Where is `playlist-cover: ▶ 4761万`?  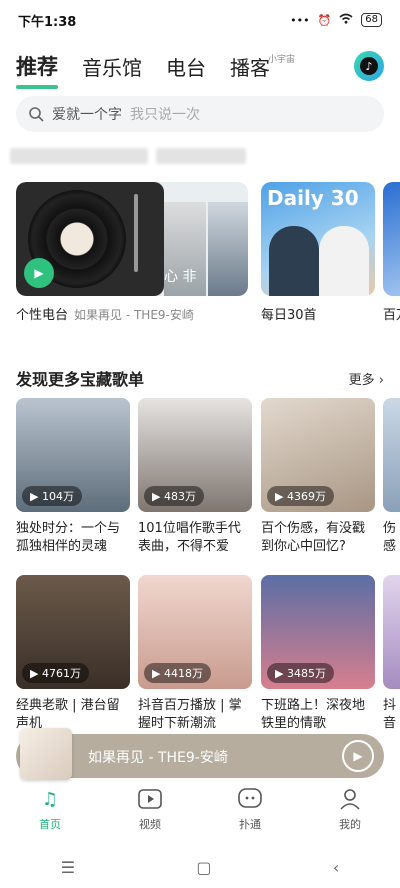 playlist-cover: ▶ 4761万 is located at coordinates (73, 632).